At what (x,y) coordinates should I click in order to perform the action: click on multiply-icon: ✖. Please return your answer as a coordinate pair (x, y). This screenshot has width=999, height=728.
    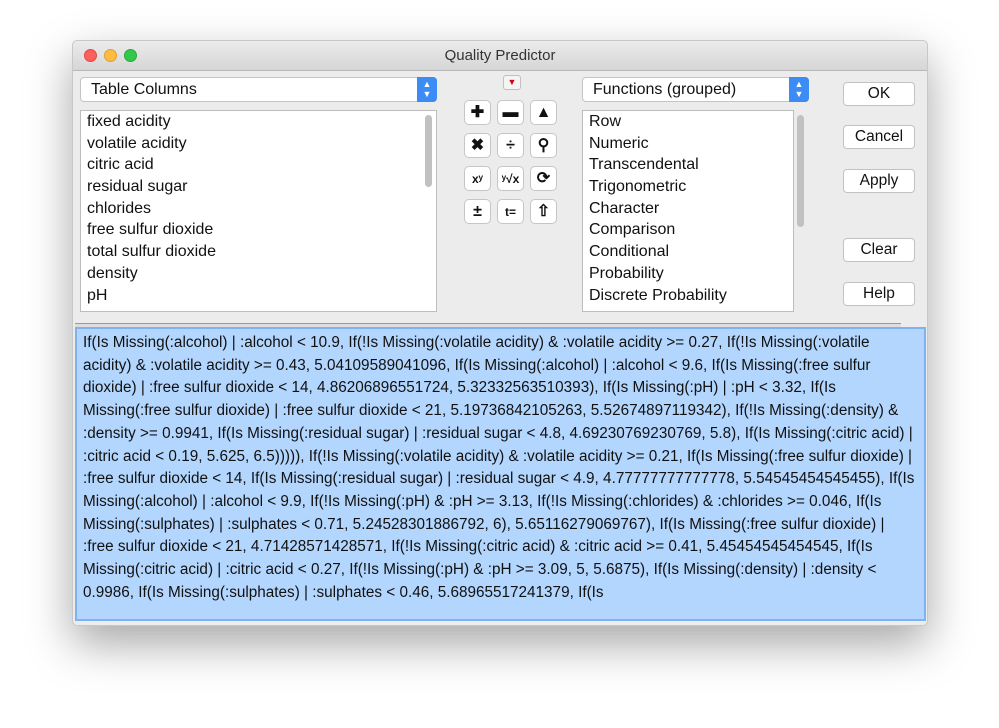
    Looking at the image, I should click on (477, 145).